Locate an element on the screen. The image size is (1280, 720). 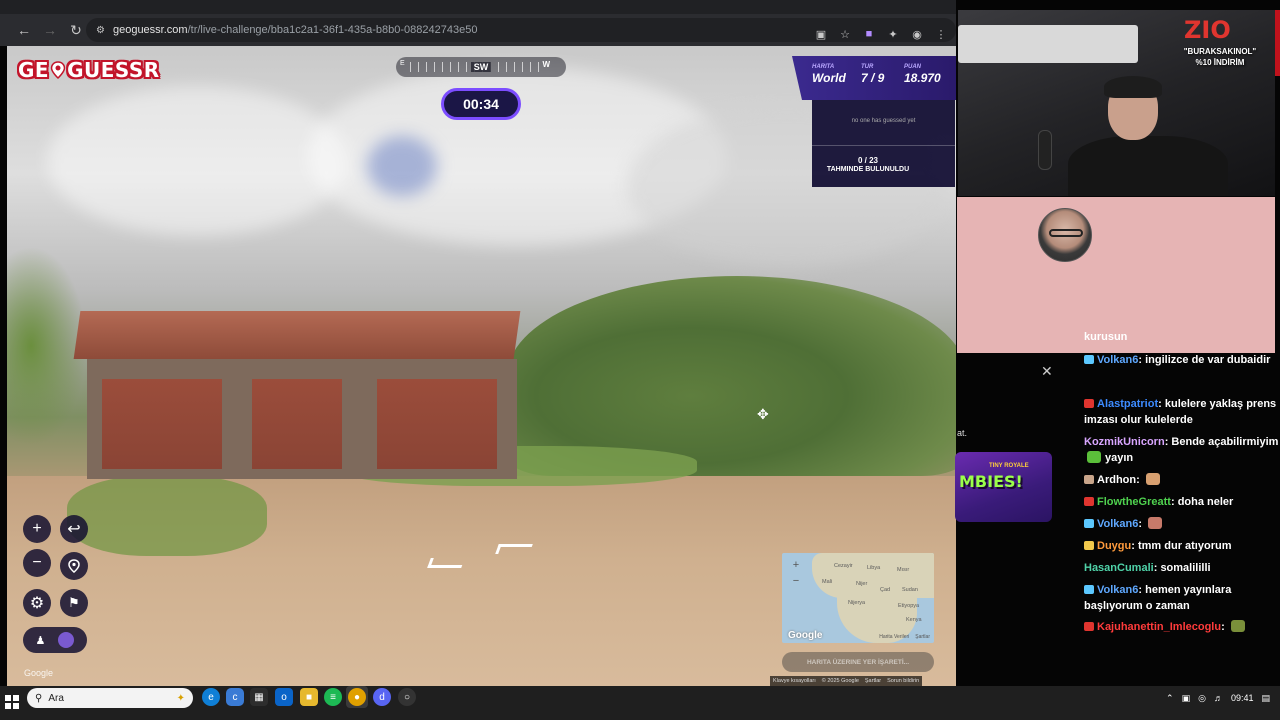
extension-twitch-icon: ■ is located at coordinates (869, 34).